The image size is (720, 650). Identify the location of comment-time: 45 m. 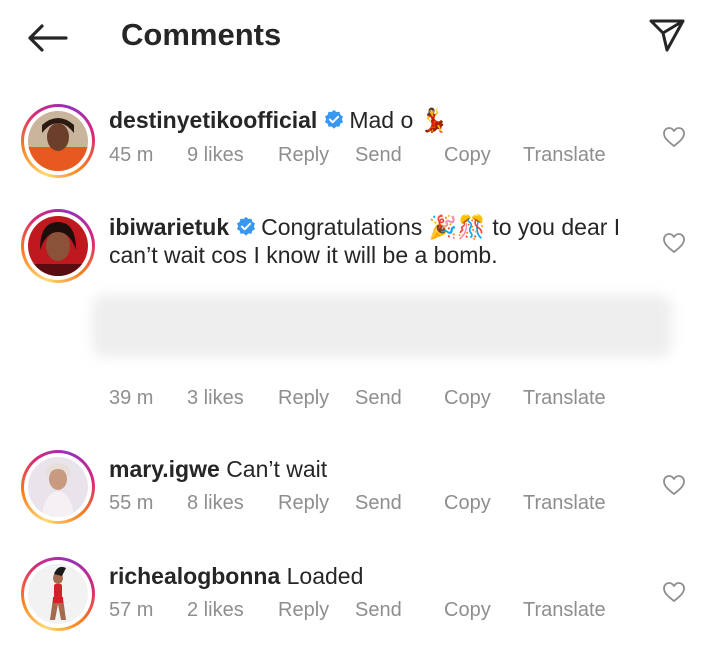
(131, 155).